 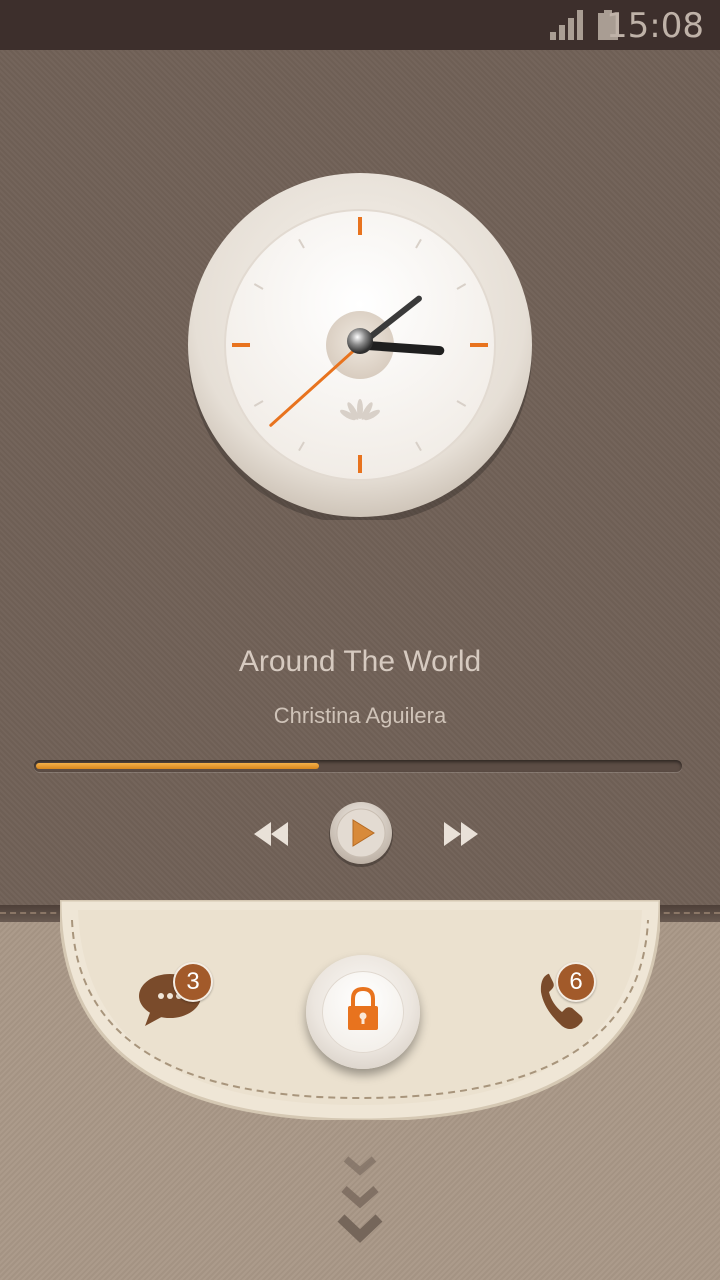 What do you see at coordinates (566, 25) in the screenshot?
I see `signal-icon` at bounding box center [566, 25].